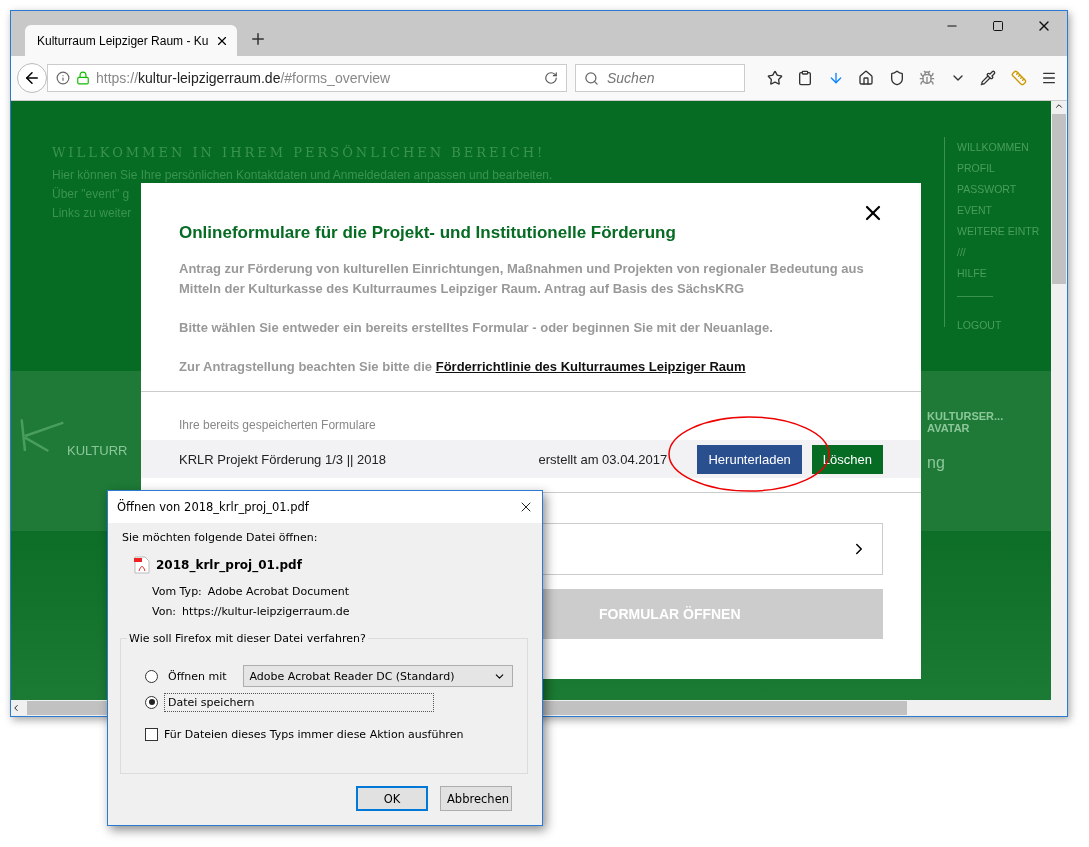 Image resolution: width=1089 pixels, height=847 pixels. I want to click on group-label: Wie soll Firefox mit dieser Datei verfahren?, so click(247, 638).